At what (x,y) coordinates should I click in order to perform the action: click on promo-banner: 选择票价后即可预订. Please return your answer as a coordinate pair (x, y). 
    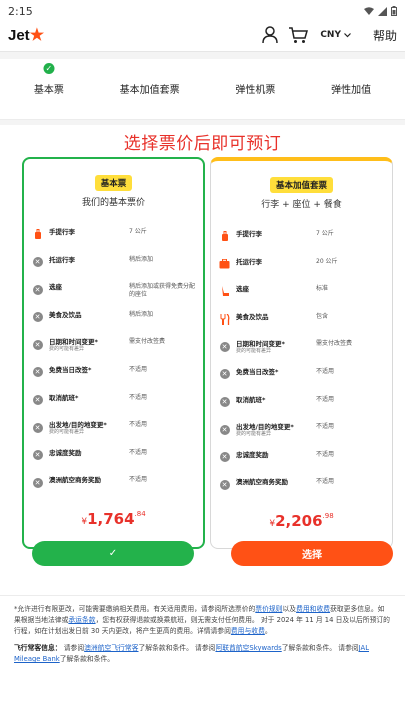
    Looking at the image, I should click on (202, 144).